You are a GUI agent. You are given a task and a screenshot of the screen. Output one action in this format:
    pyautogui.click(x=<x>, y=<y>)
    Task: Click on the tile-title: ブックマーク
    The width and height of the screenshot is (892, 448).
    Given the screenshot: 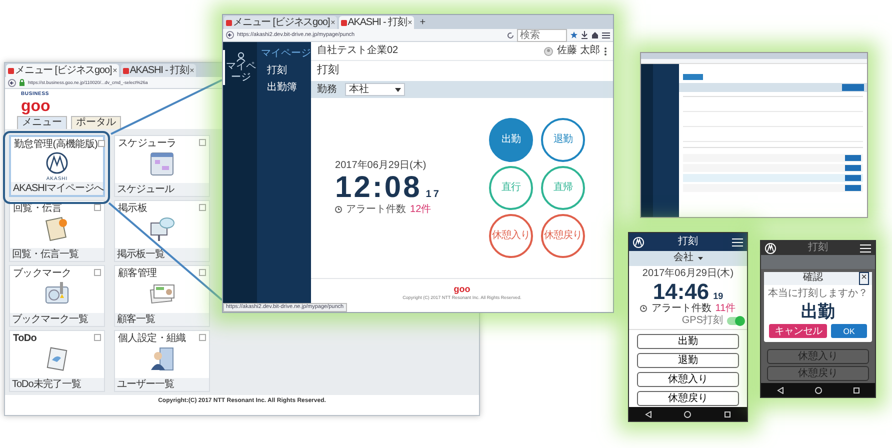 What is the action you would take?
    pyautogui.click(x=42, y=274)
    